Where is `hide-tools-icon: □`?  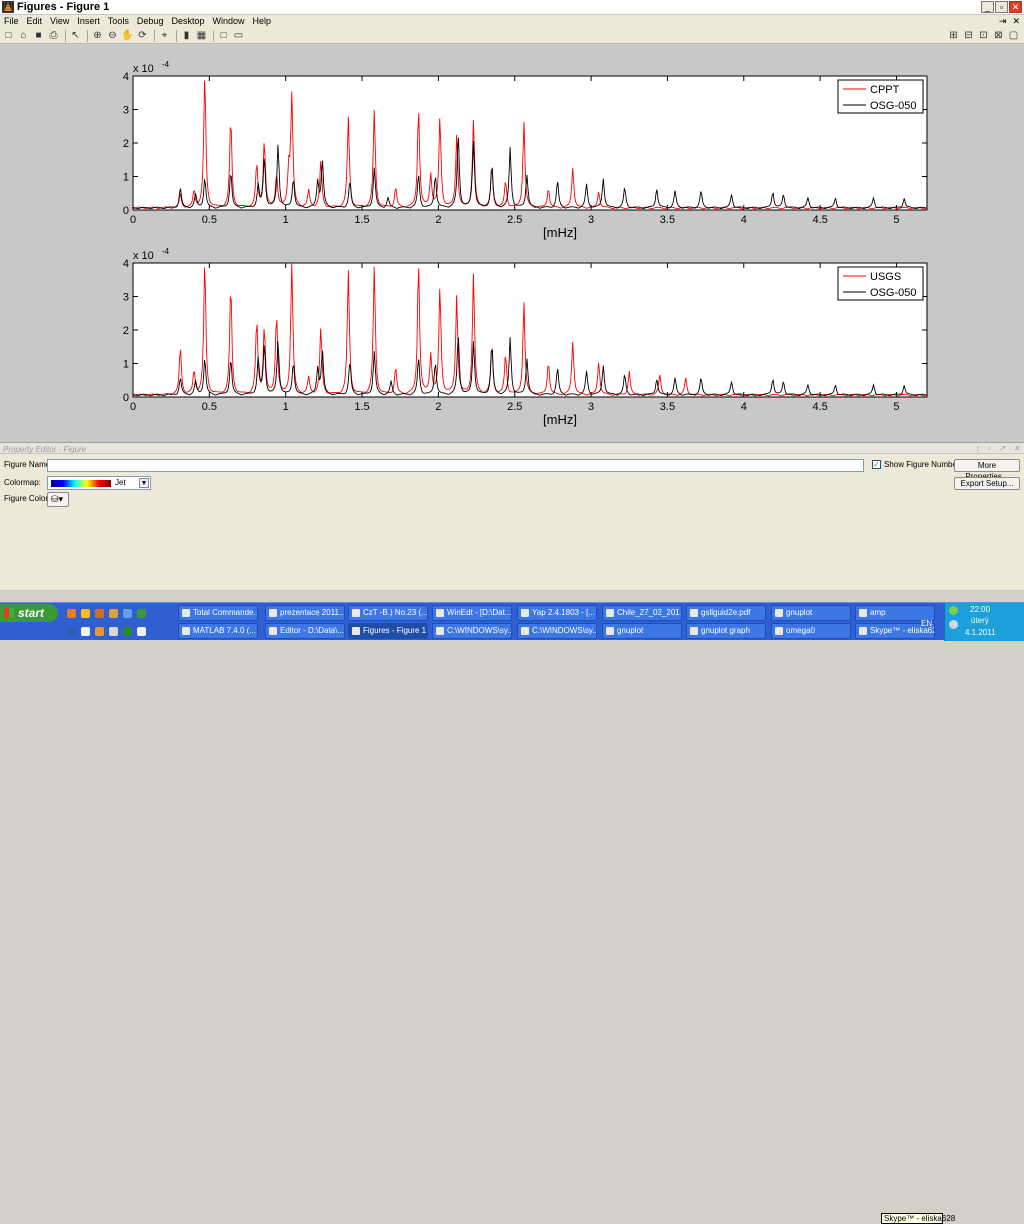
hide-tools-icon: □ is located at coordinates (223, 35).